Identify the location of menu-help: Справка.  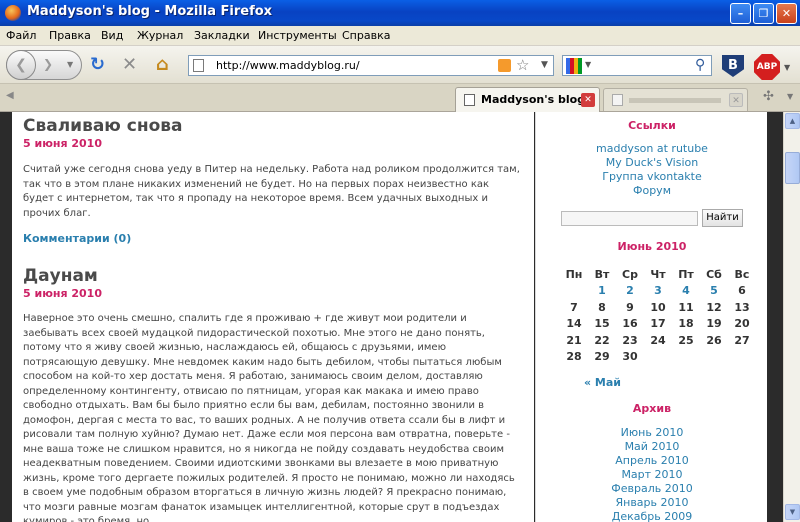
(366, 35).